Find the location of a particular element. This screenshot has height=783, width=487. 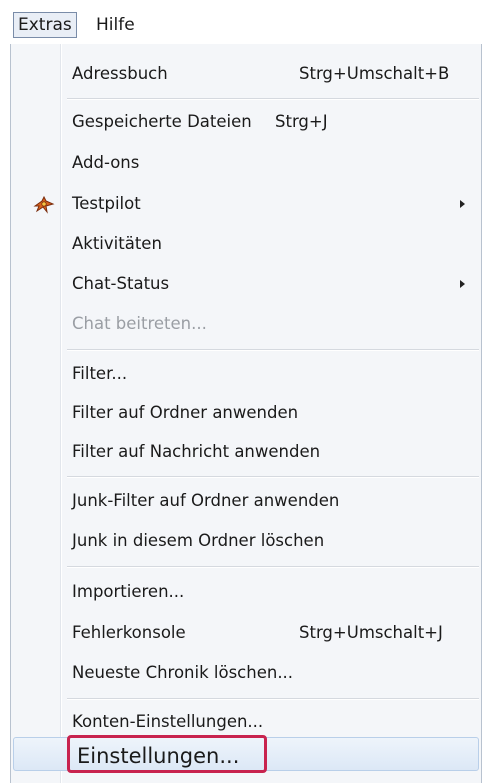

menu-item-filter-auf-ordner: Filter auf Ordner anwenden is located at coordinates (246, 413).